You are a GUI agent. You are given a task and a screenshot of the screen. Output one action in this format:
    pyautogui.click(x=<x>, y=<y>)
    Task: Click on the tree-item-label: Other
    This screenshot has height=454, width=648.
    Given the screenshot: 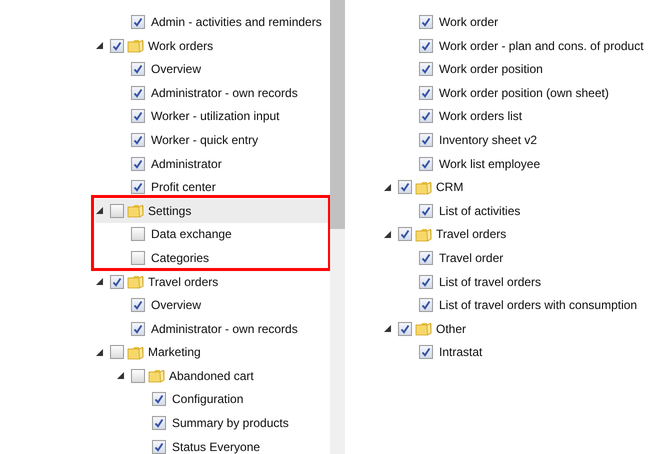 What is the action you would take?
    pyautogui.click(x=451, y=329)
    